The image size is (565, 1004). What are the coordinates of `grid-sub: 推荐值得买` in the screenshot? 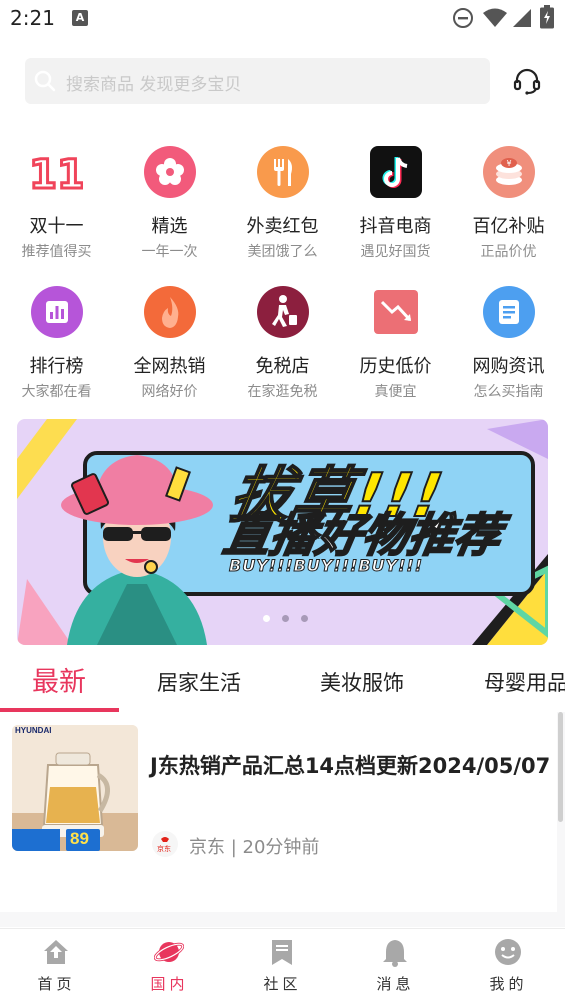 It's located at (56, 252).